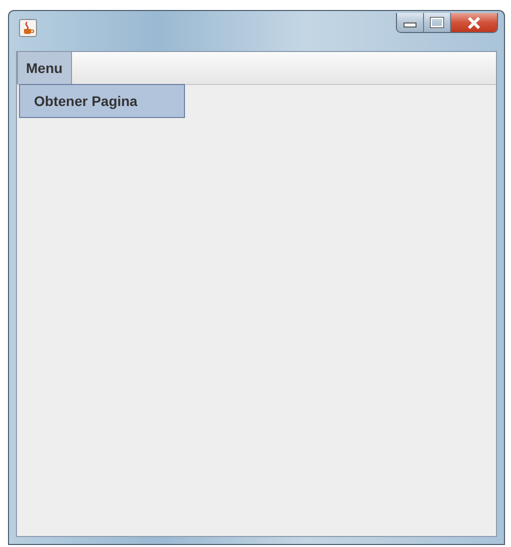 This screenshot has height=547, width=511. I want to click on maximize-button, so click(437, 22).